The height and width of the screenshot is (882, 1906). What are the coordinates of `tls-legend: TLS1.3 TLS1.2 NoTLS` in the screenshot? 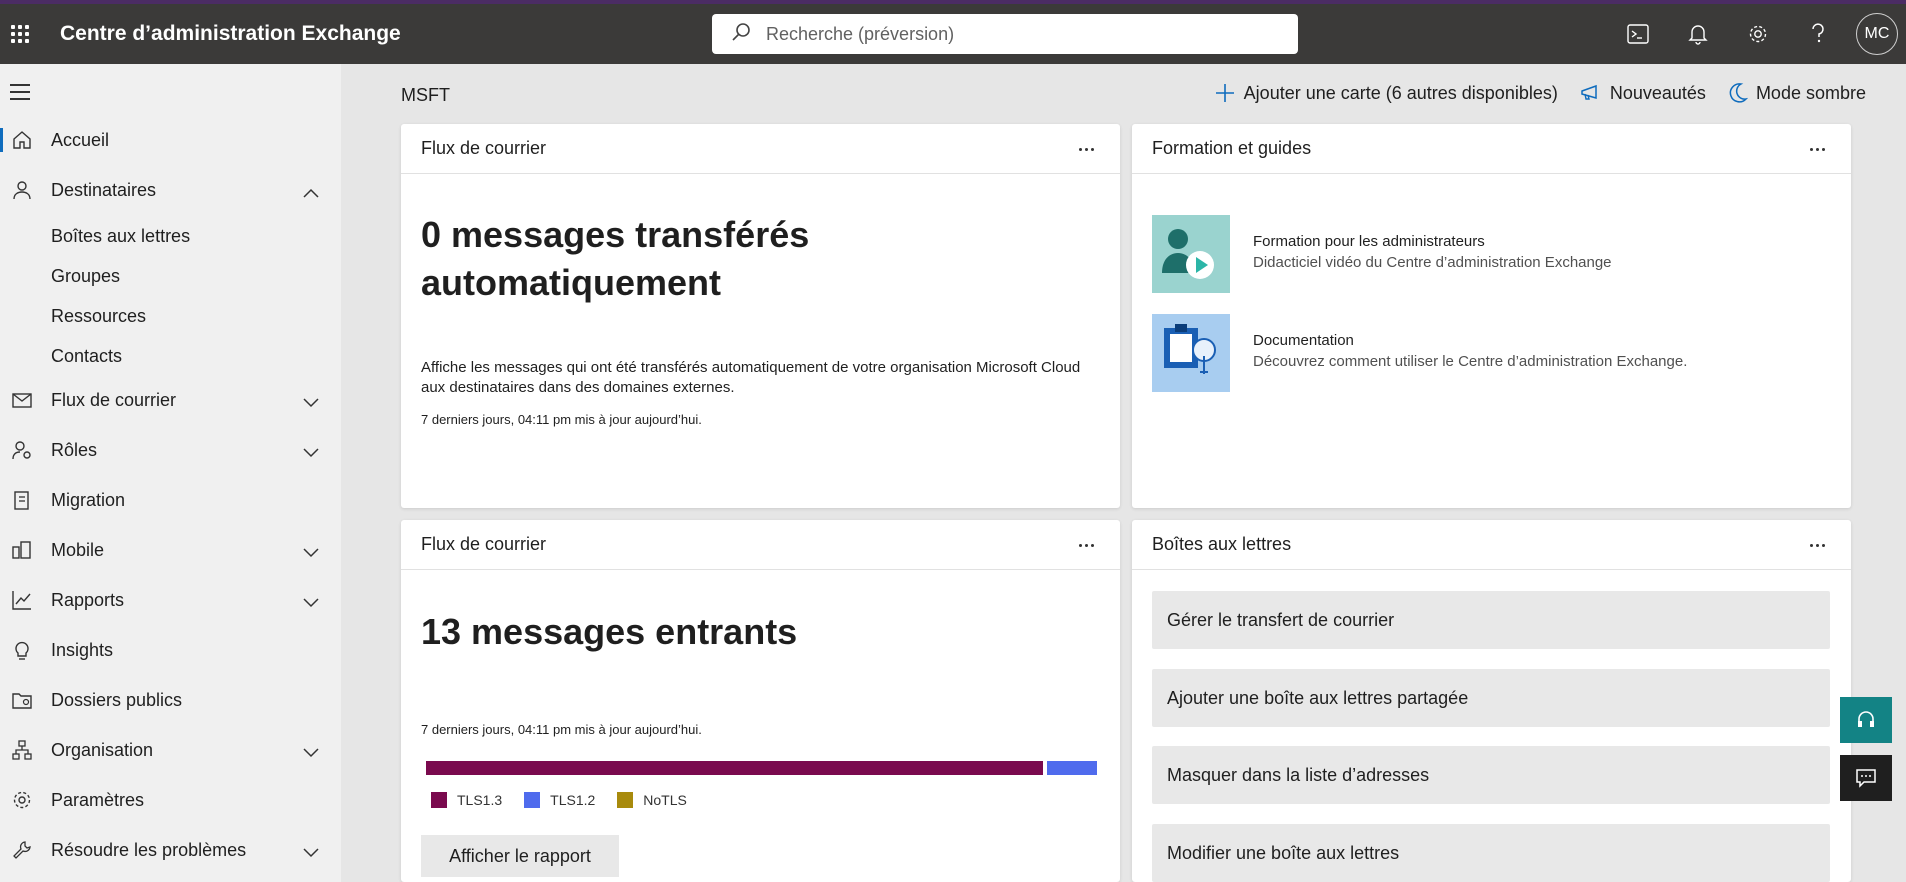 It's located at (570, 800).